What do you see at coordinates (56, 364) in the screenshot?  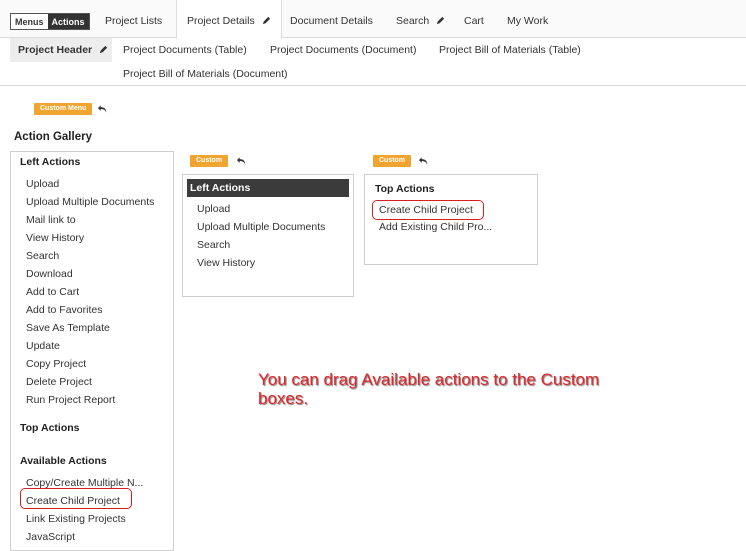 I see `gallery-left-action-item: Copy Project` at bounding box center [56, 364].